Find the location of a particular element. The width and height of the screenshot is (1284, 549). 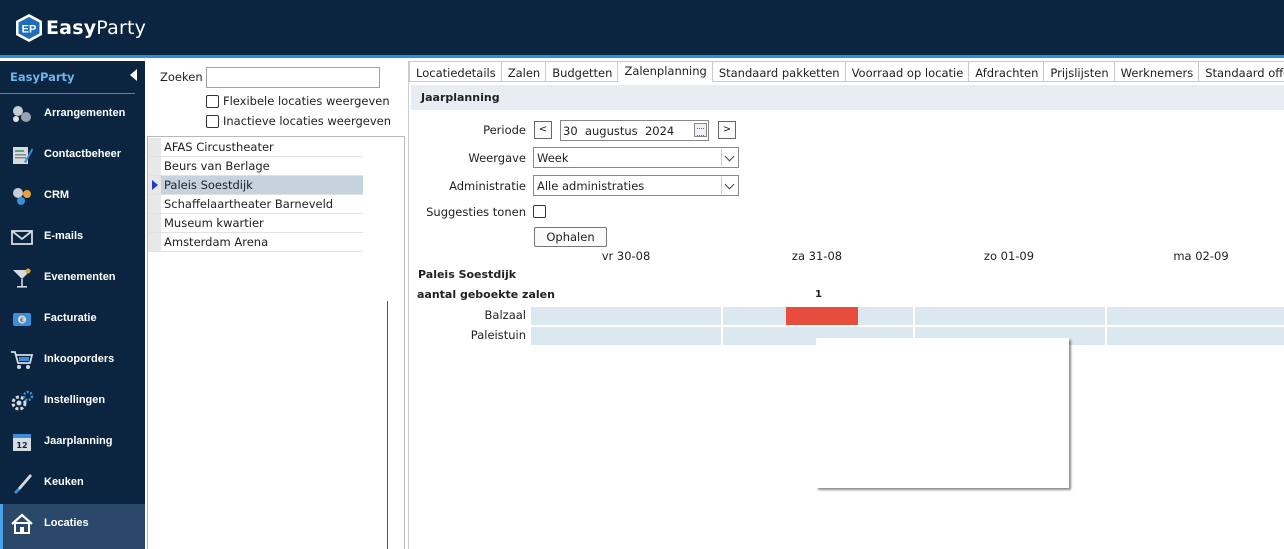

contacts-icon is located at coordinates (23, 155).